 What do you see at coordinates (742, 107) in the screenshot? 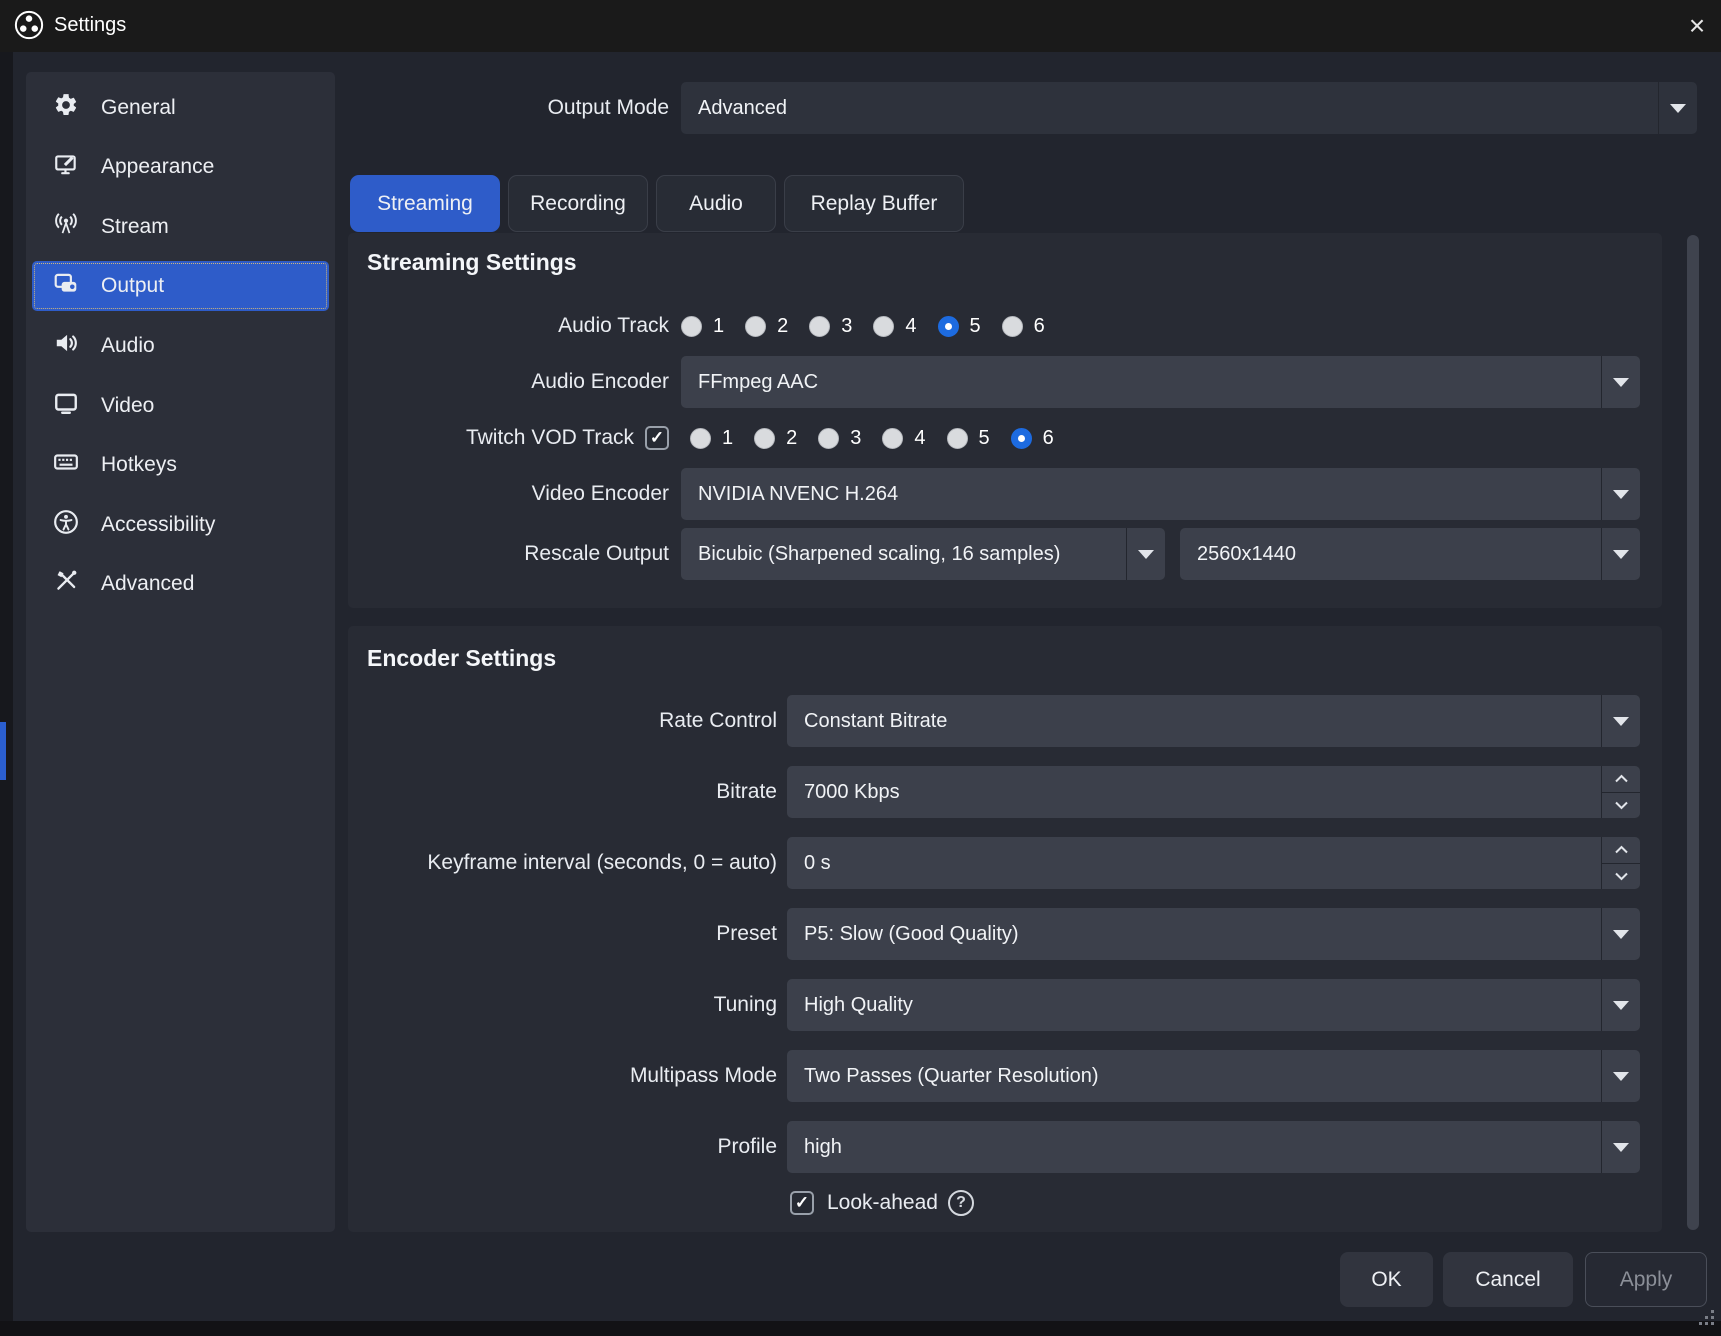
I see `output-mode-value: Advanced` at bounding box center [742, 107].